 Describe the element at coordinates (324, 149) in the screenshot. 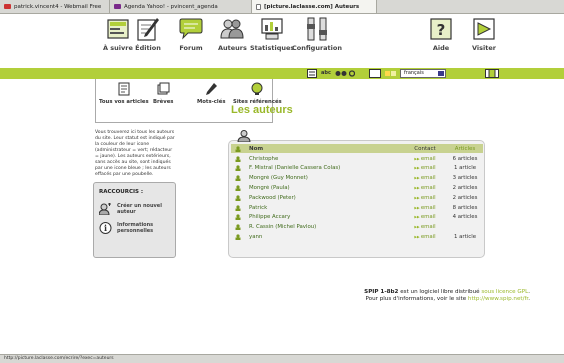

I see `column-header-name: Nom` at that location.